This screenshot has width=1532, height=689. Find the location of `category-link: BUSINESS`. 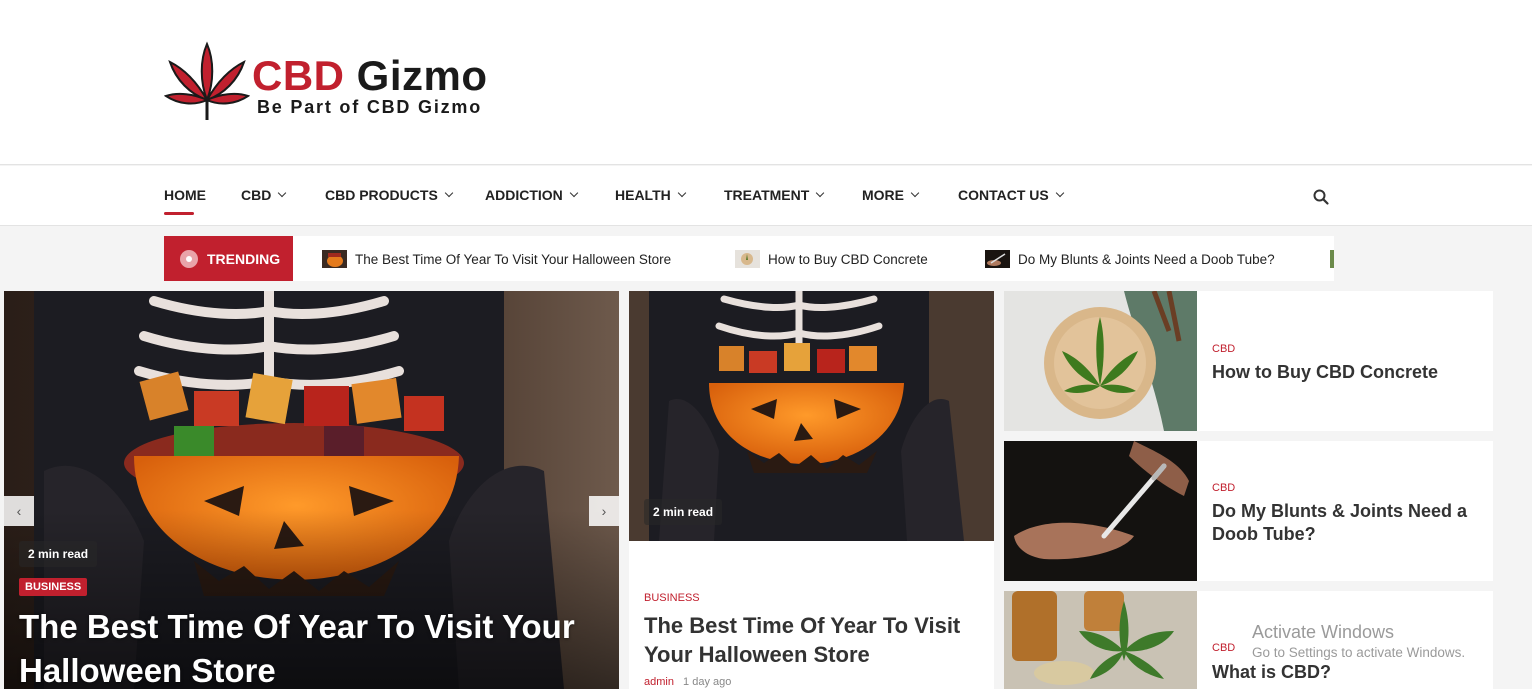

category-link: BUSINESS is located at coordinates (672, 598).